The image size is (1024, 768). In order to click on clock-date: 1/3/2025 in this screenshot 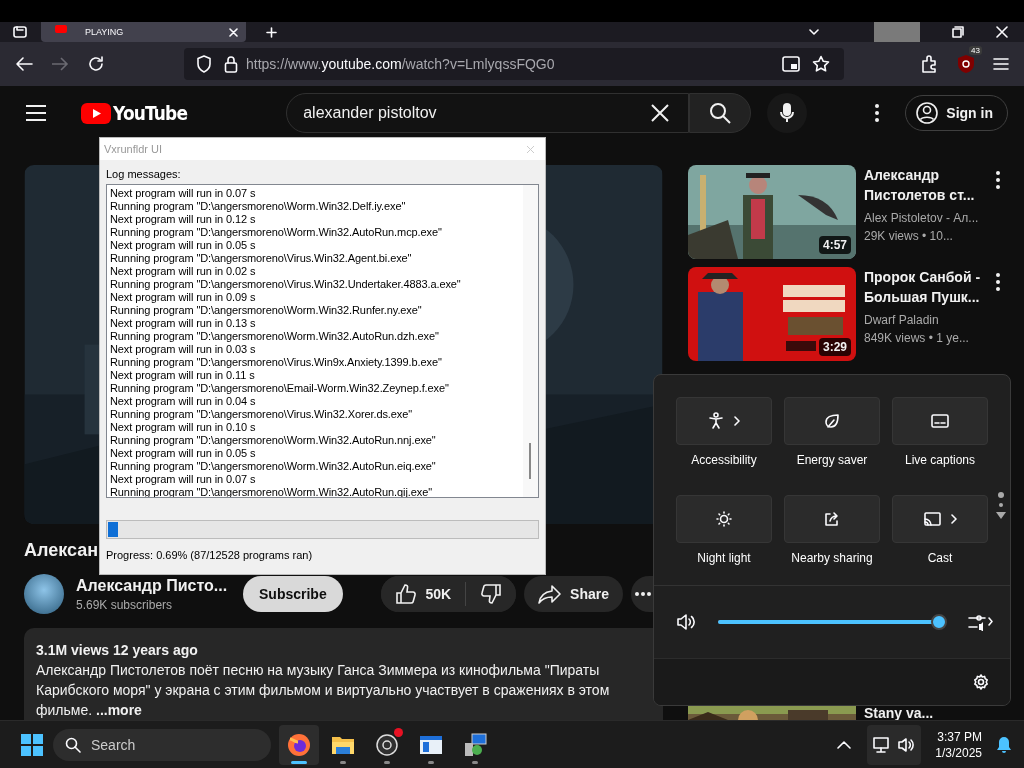, I will do `click(958, 752)`.